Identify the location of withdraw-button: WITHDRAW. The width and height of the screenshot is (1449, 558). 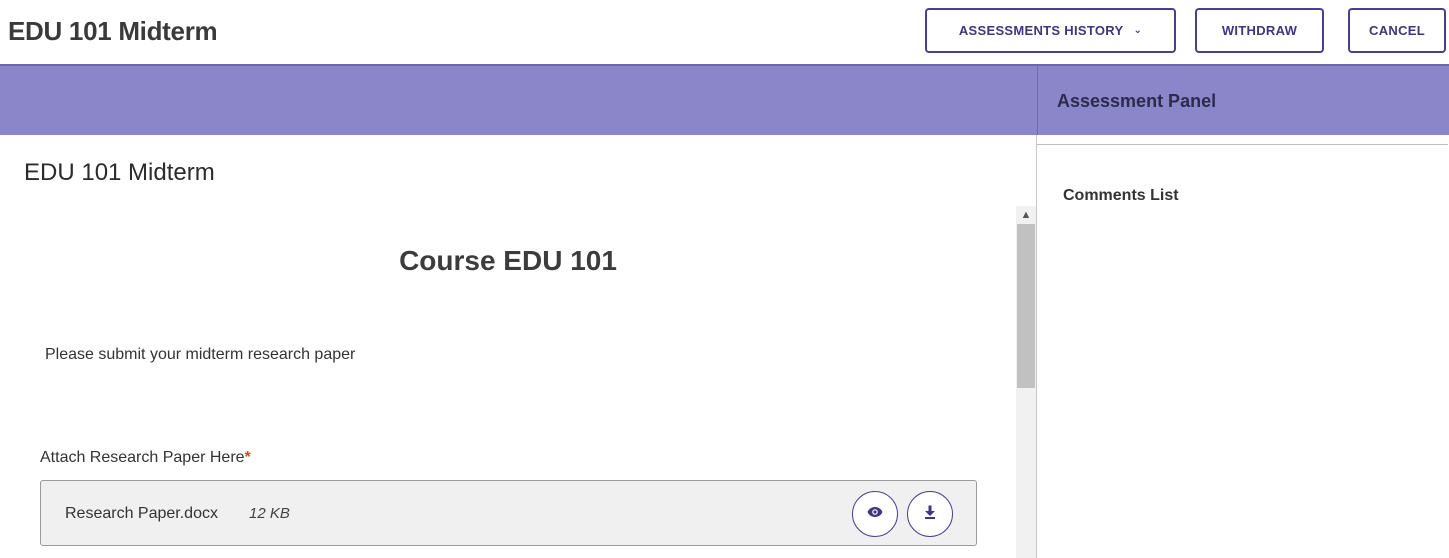
(1259, 30).